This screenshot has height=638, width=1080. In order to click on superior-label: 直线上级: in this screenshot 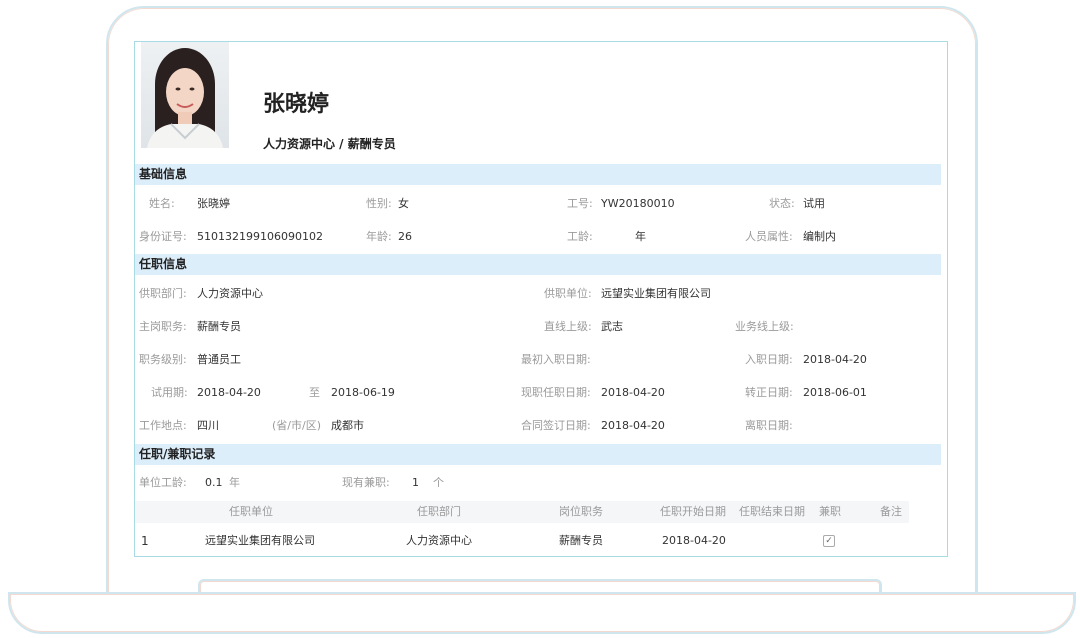, I will do `click(568, 326)`.